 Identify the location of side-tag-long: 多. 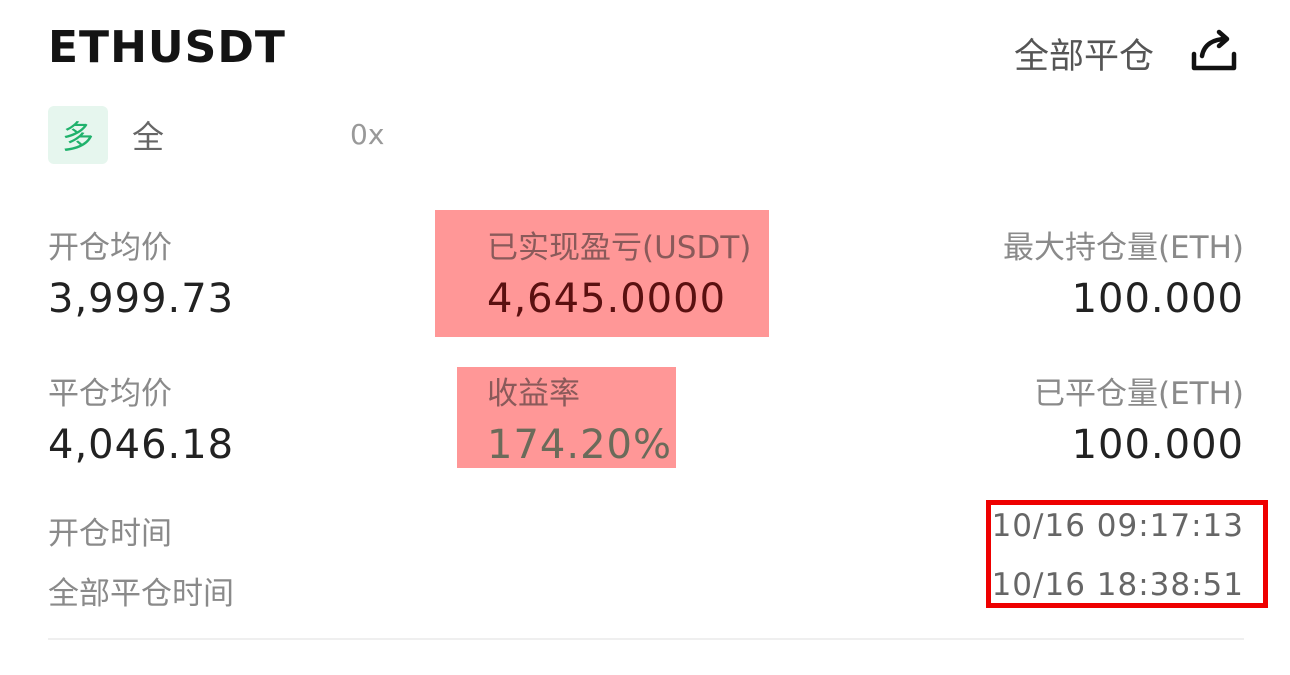
(78, 135).